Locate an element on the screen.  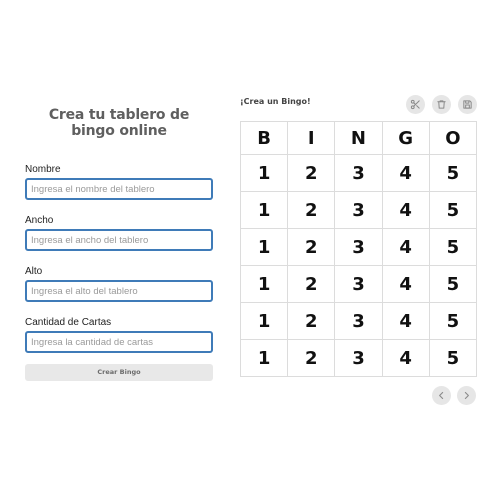
form-title: Crea tu tablero de bingo online is located at coordinates (119, 123).